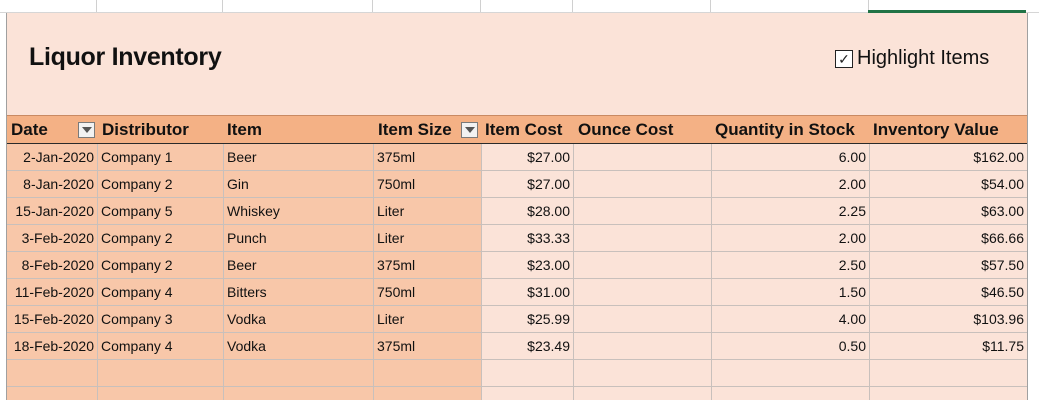 The height and width of the screenshot is (400, 1039). I want to click on cell-quantity: 1.50, so click(788, 292).